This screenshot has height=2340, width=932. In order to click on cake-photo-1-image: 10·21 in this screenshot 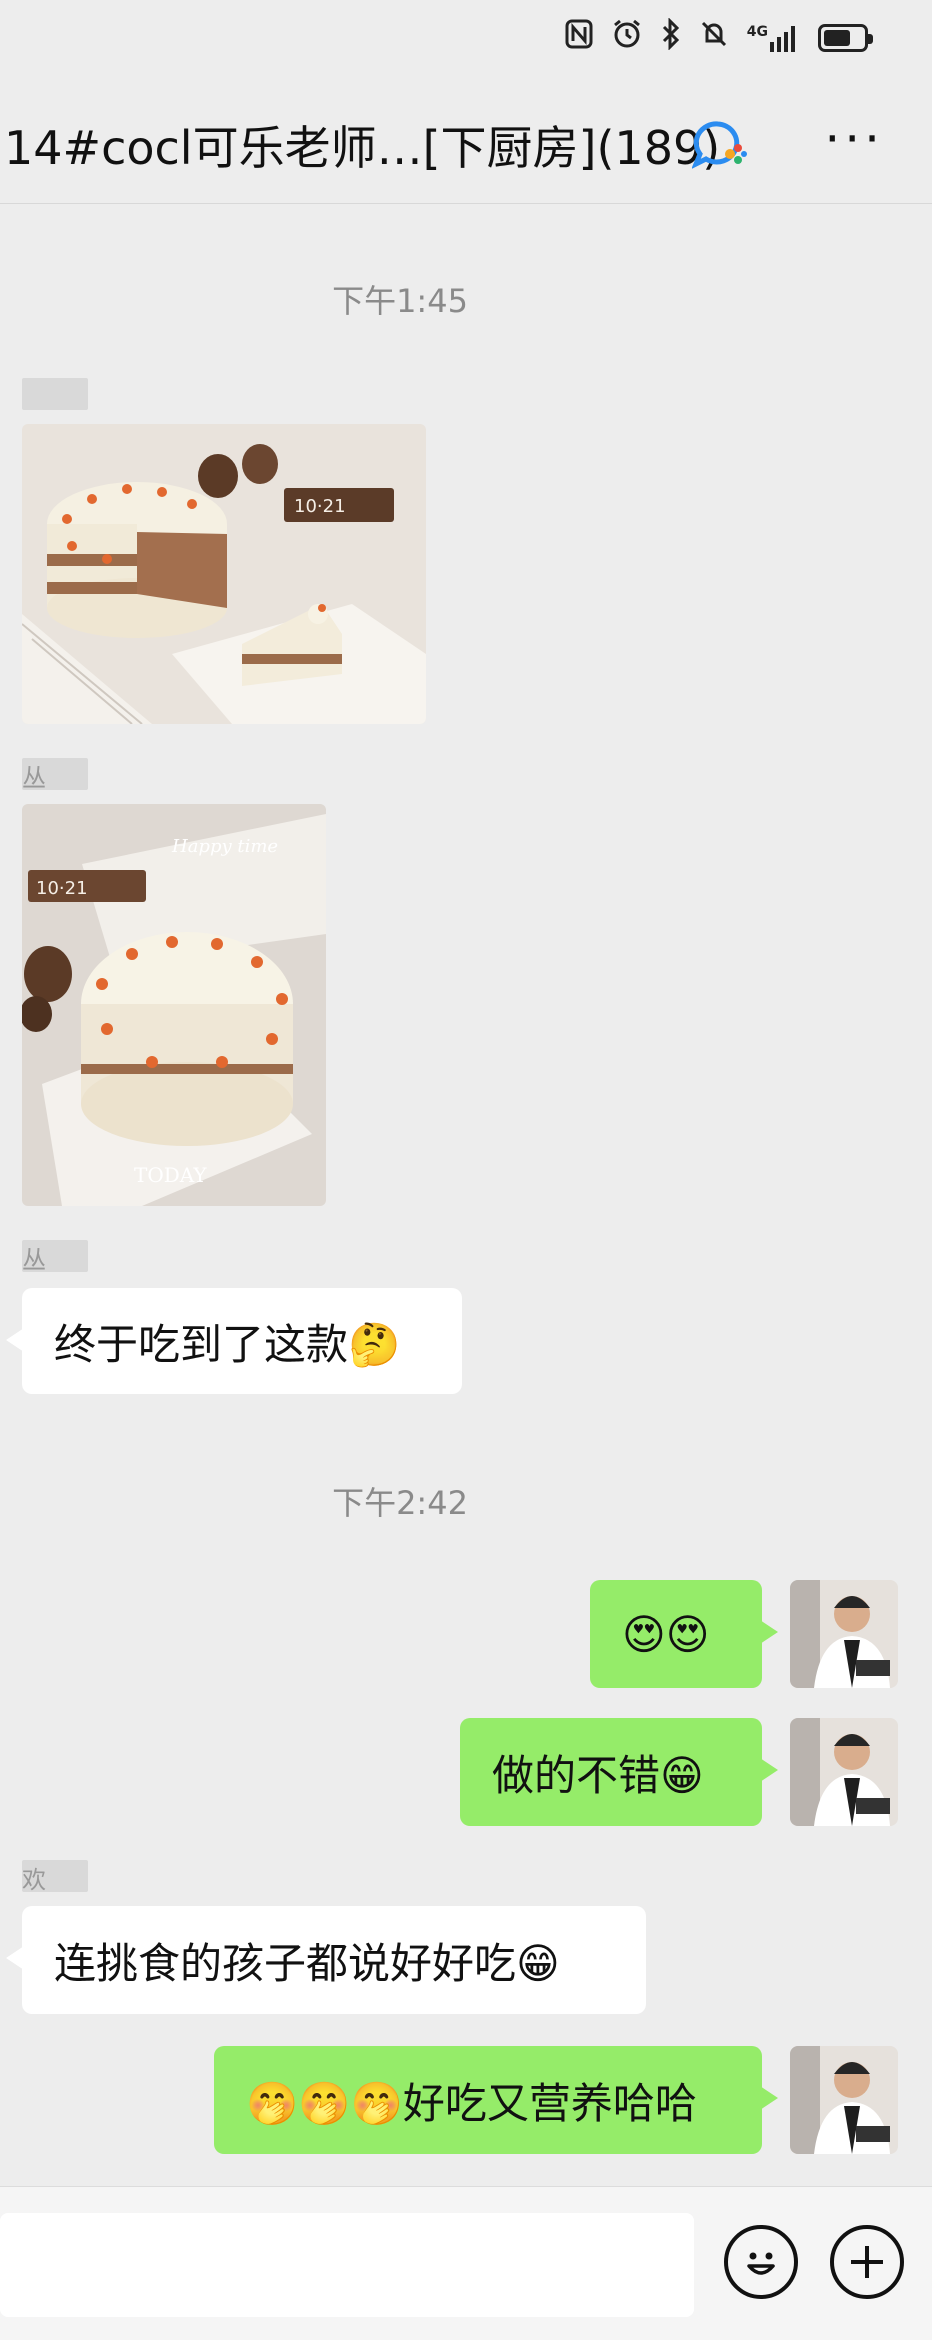, I will do `click(224, 574)`.